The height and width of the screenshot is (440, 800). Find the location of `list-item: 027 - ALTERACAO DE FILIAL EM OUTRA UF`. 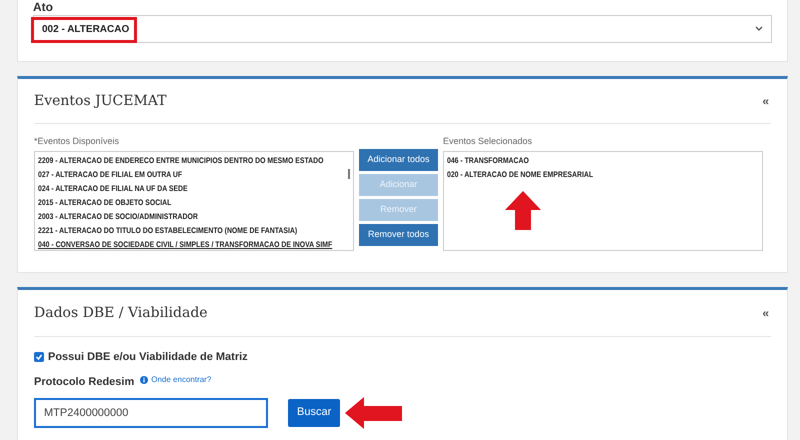

list-item: 027 - ALTERACAO DE FILIAL EM OUTRA UF is located at coordinates (110, 175).